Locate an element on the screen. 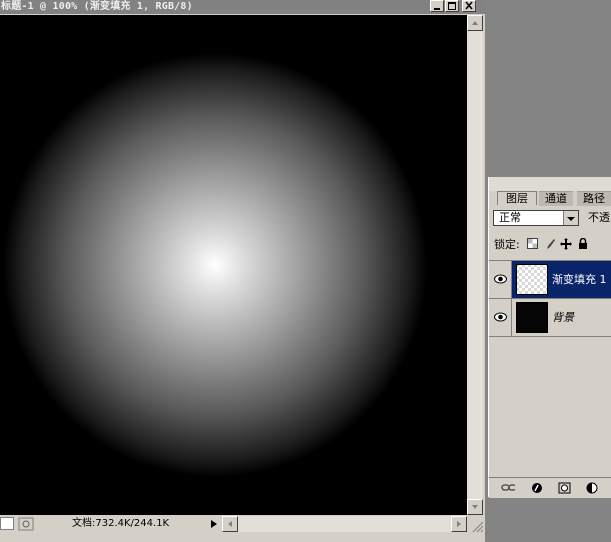 This screenshot has height=542, width=611. layers-panel-footer is located at coordinates (550, 487).